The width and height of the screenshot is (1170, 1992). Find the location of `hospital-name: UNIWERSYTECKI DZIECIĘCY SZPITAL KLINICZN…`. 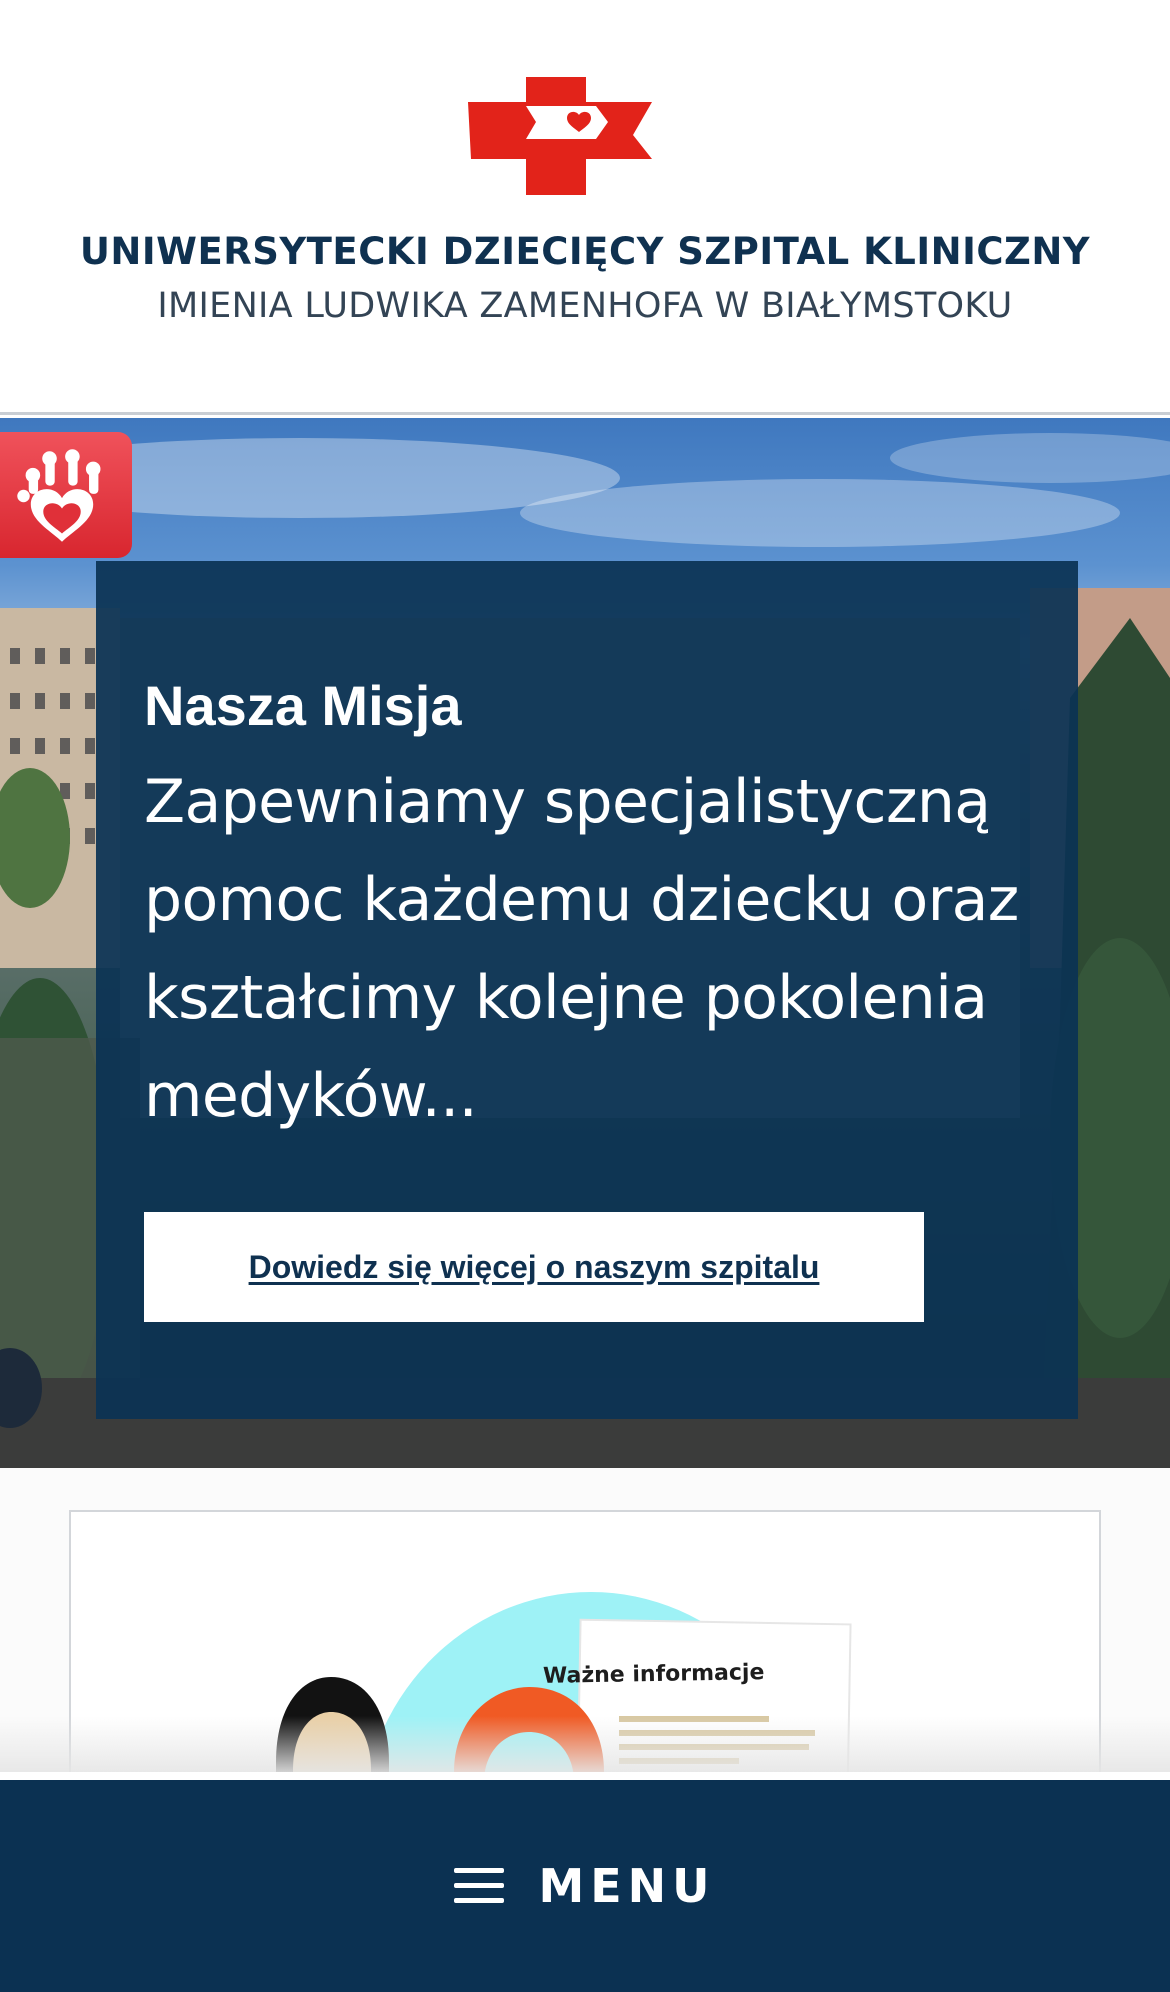

hospital-name: UNIWERSYTECKI DZIECIĘCY SZPITAL KLINICZN… is located at coordinates (585, 251).